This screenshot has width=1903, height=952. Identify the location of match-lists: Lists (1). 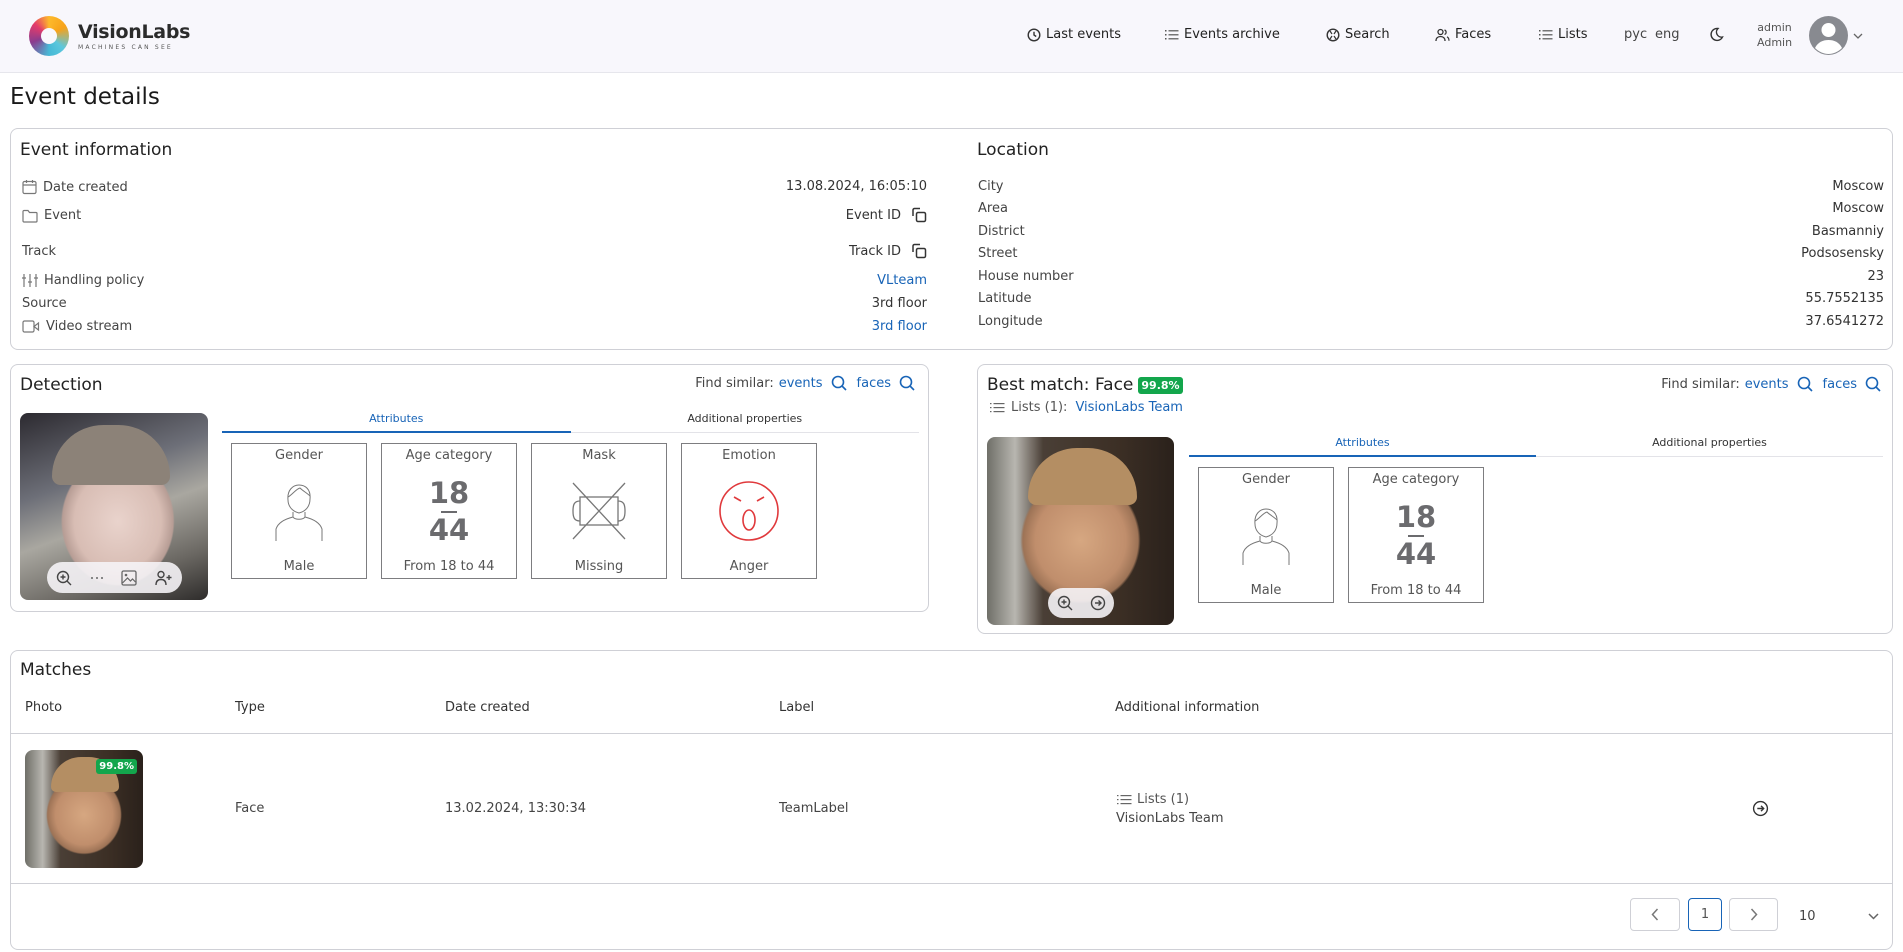
(1153, 799).